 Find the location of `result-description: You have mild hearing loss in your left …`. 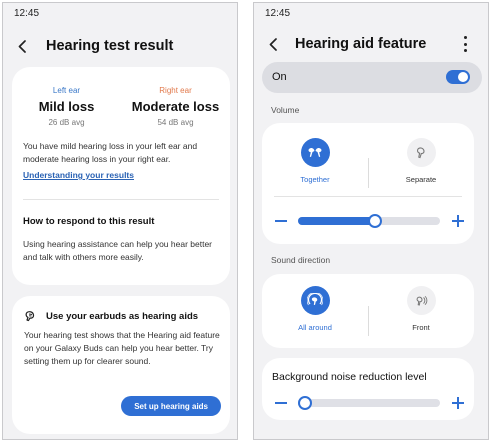

result-description: You have mild hearing loss in your left … is located at coordinates (110, 152).